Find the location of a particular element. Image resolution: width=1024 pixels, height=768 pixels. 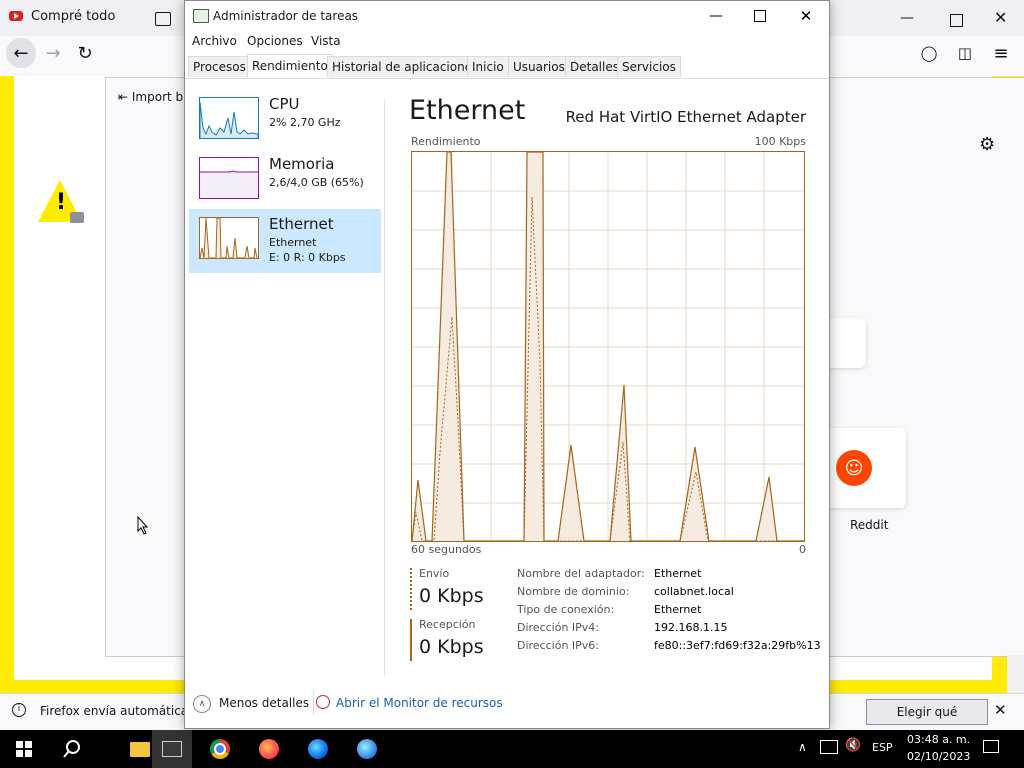

mouse-cursor-icon is located at coordinates (143, 525).